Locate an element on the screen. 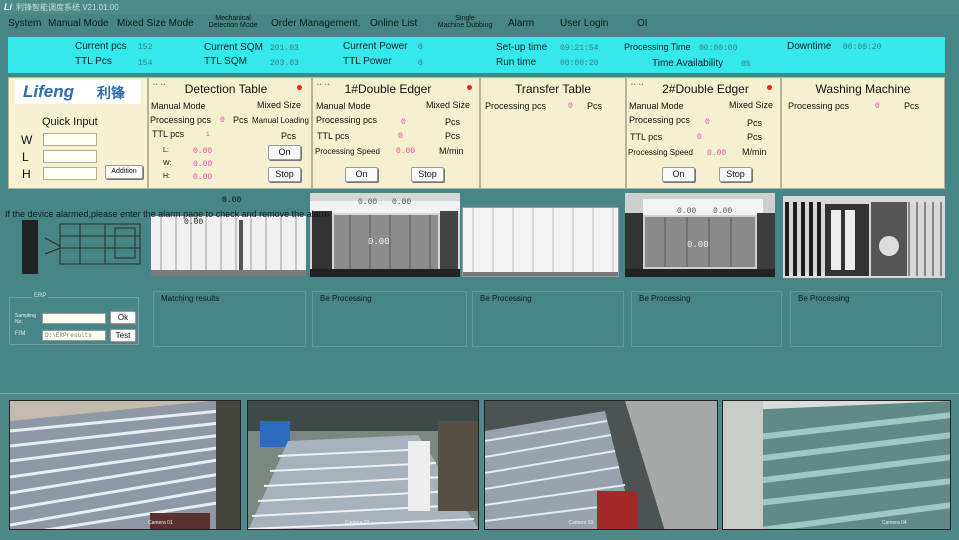  quick-input-panel: Lifeng 利锋 Quick Input W L H Addition is located at coordinates (78, 133).